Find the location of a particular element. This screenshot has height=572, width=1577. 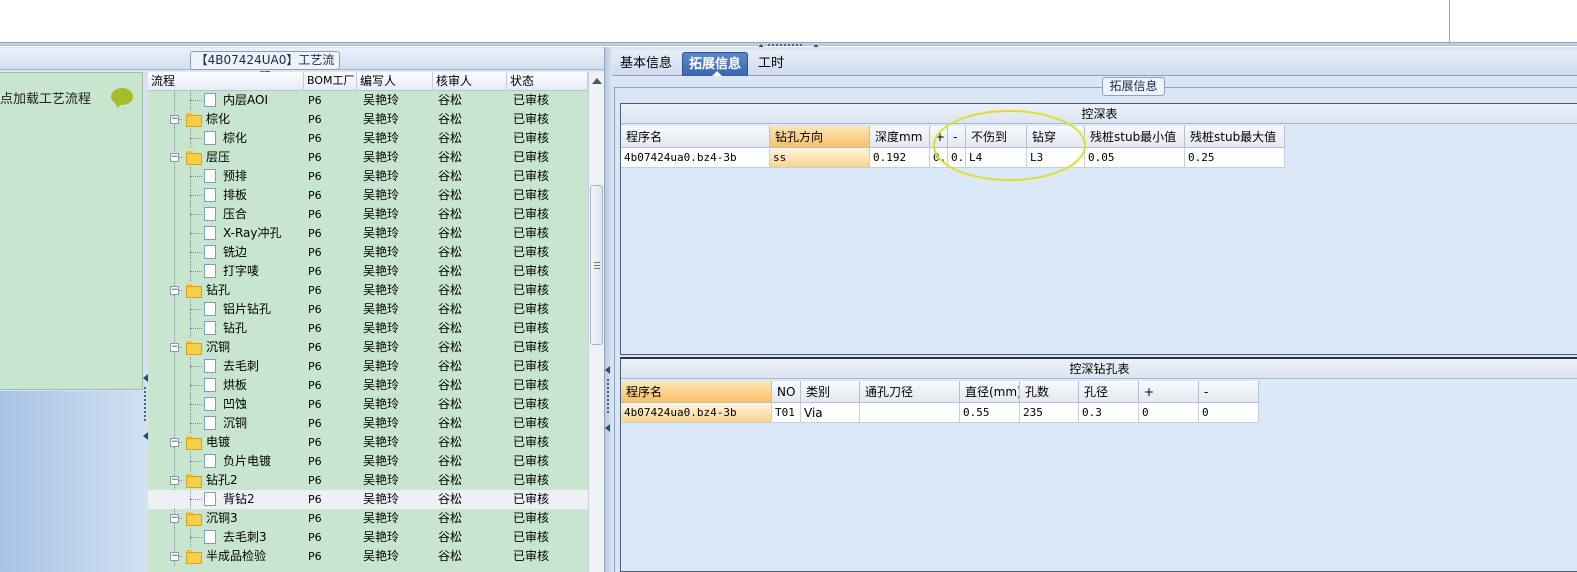

tab-work-hours: 工时 is located at coordinates (771, 64).